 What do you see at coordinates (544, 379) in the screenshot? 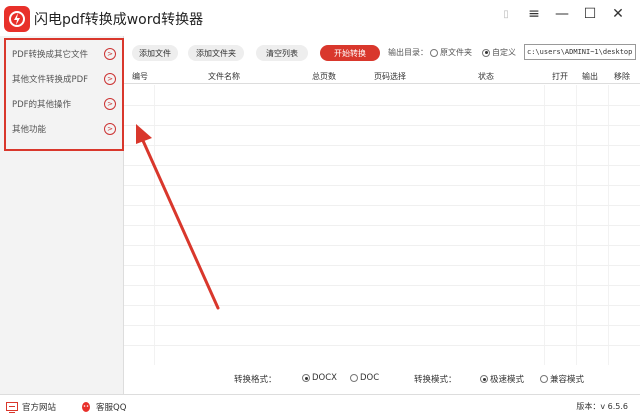
I see `radio-compat-mode` at bounding box center [544, 379].